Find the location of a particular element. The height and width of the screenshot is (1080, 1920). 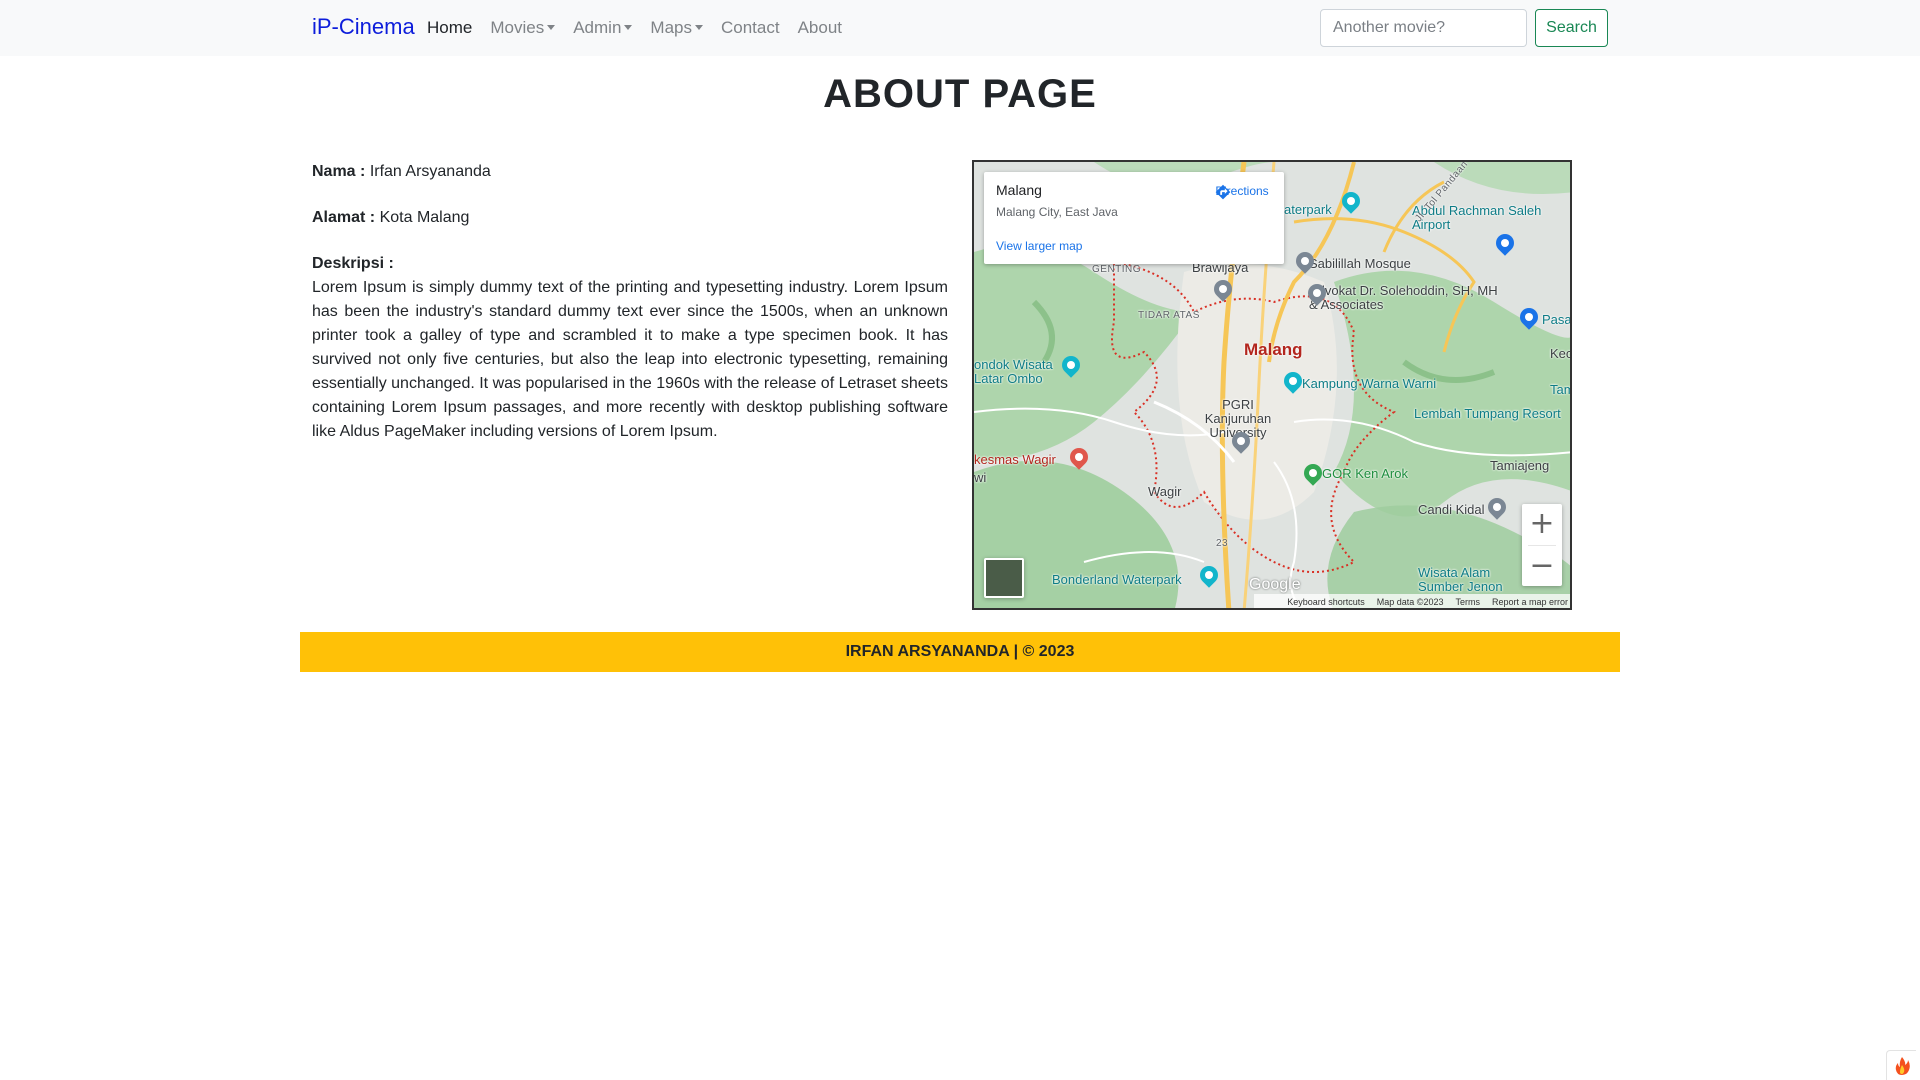

footer-text: IRFAN ARSYANANDA | © 2023 is located at coordinates (960, 651).